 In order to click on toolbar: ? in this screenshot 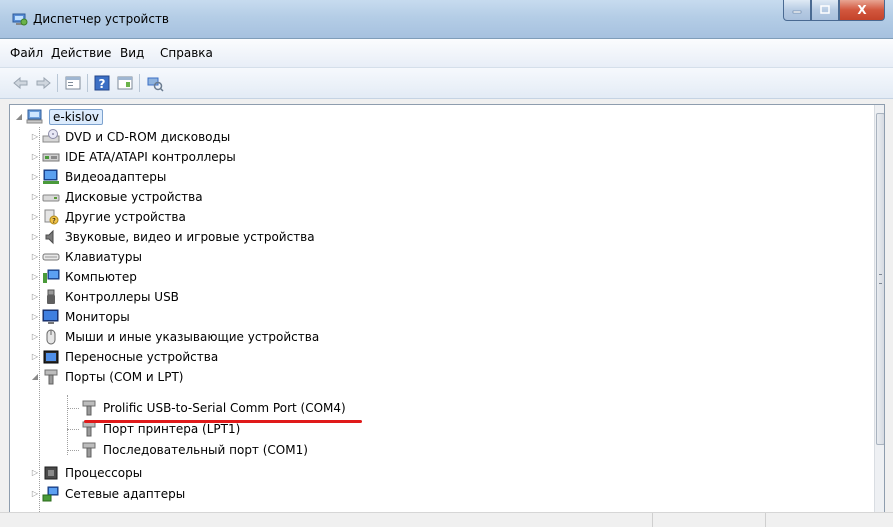, I will do `click(446, 83)`.